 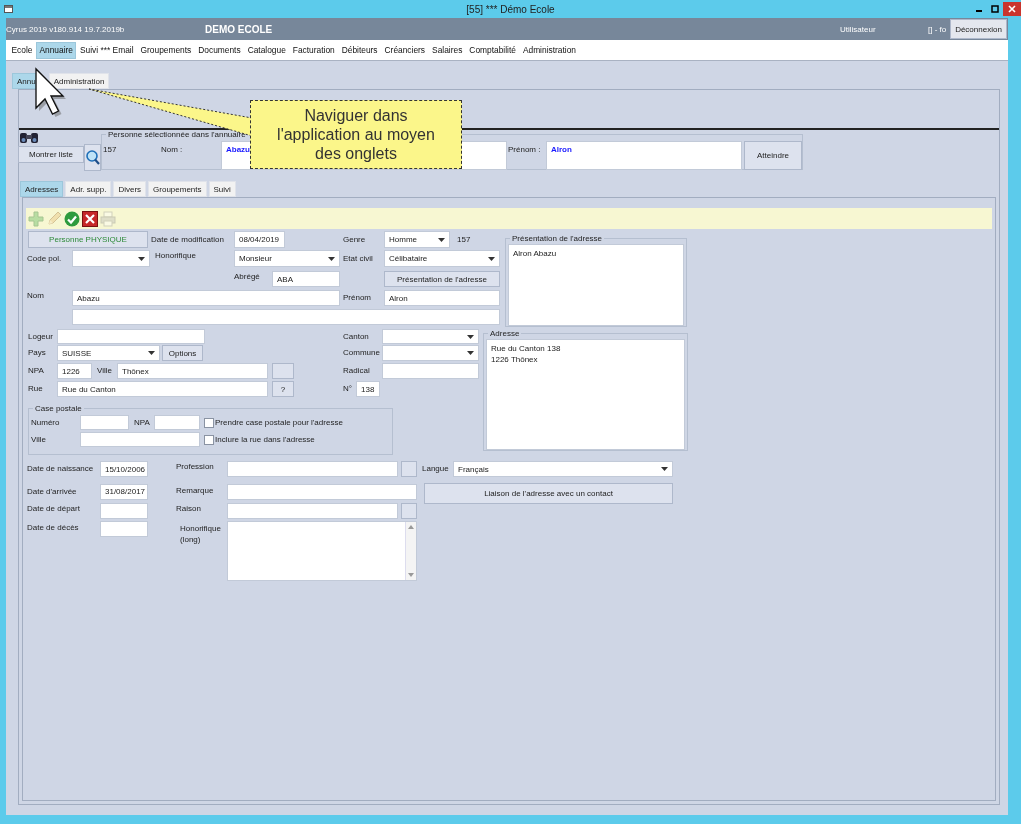 What do you see at coordinates (259, 239) in the screenshot?
I see `input-field: 08/04/2019` at bounding box center [259, 239].